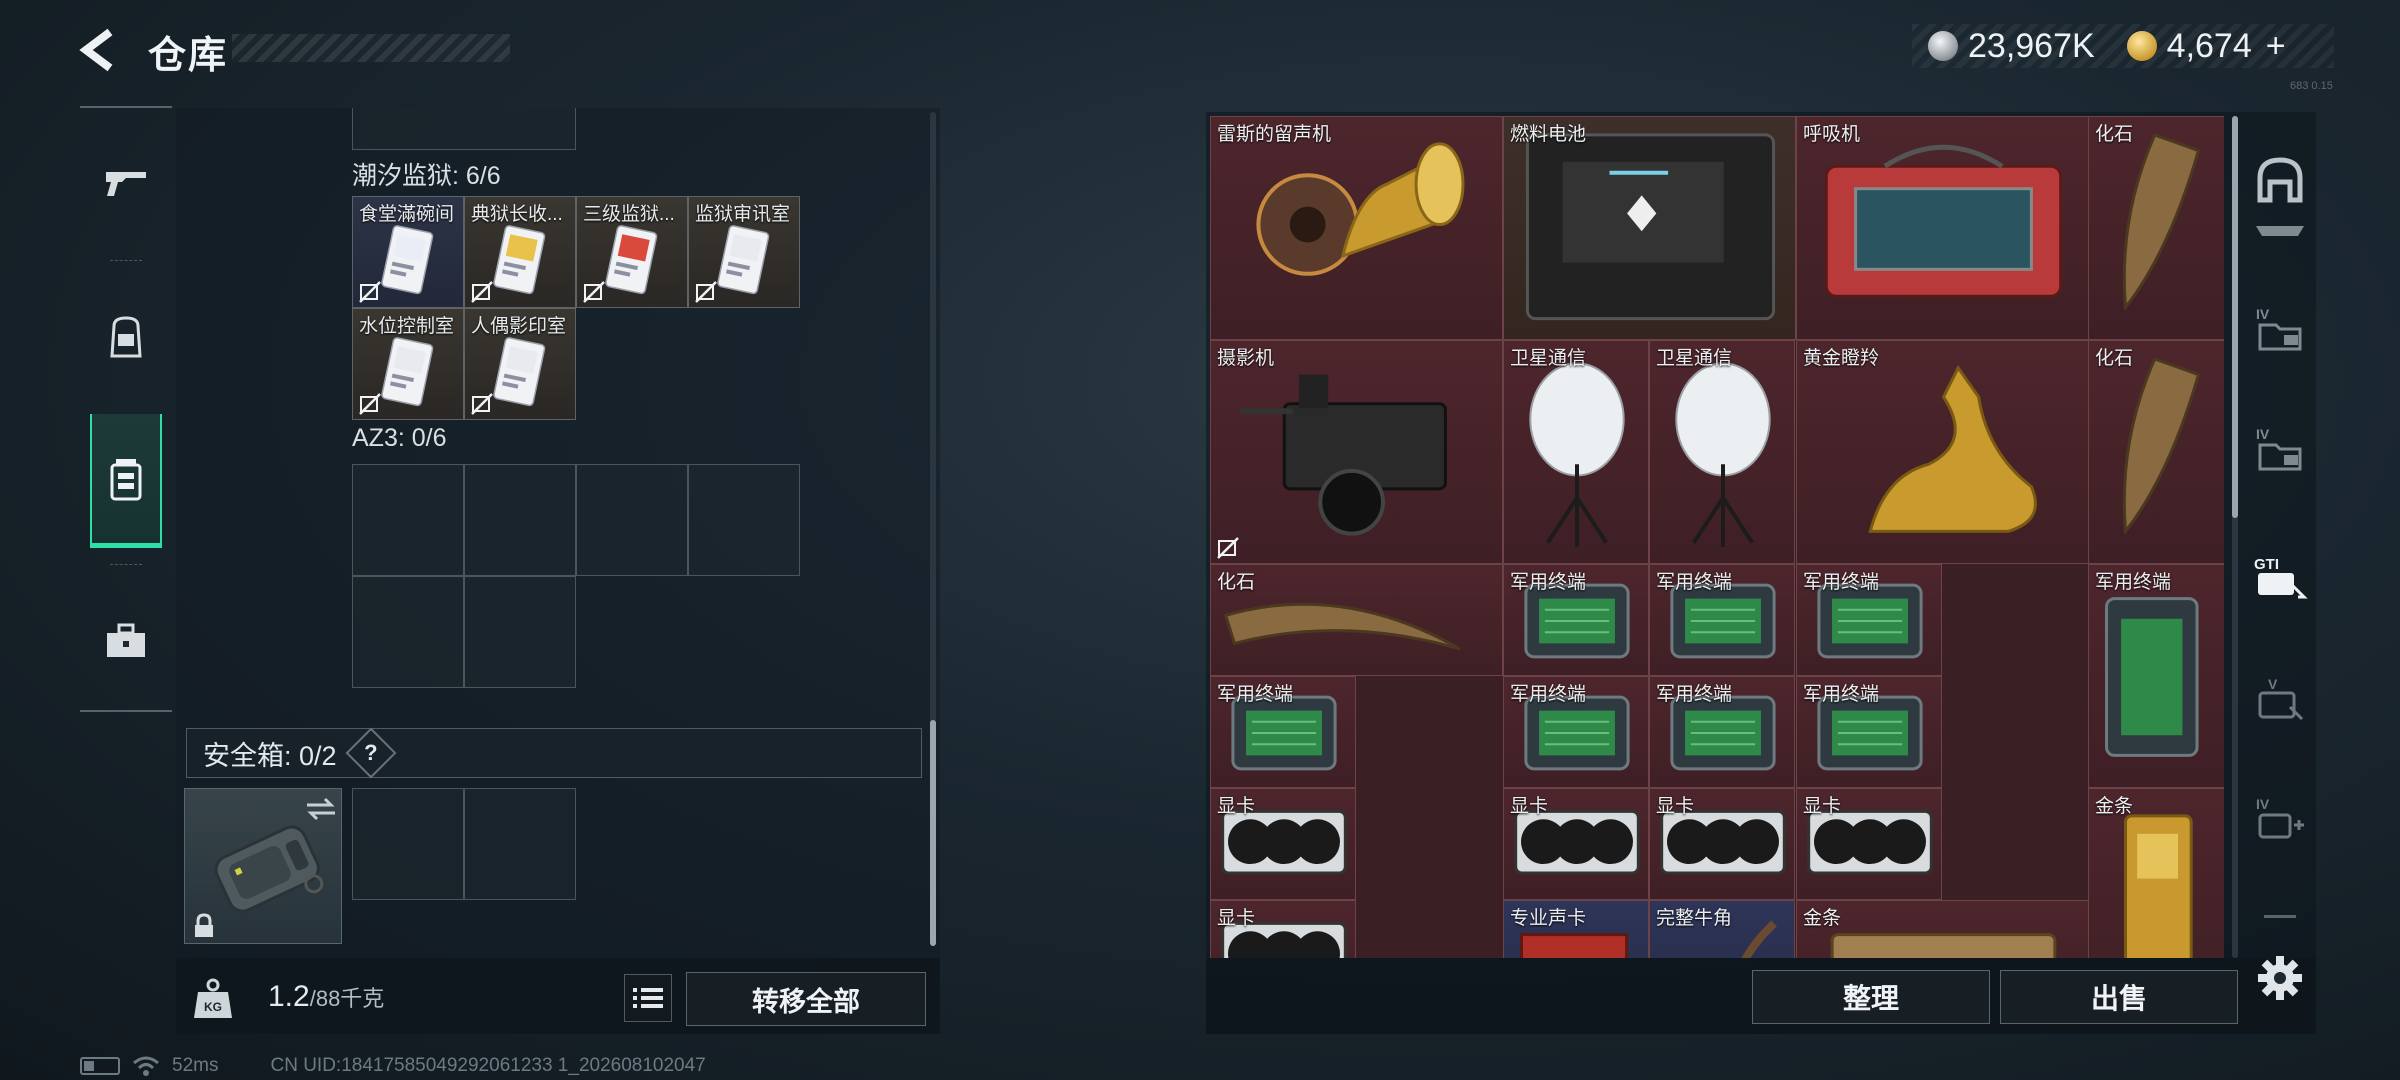  Describe the element at coordinates (2280, 917) in the screenshot. I see `rail-more` at that location.